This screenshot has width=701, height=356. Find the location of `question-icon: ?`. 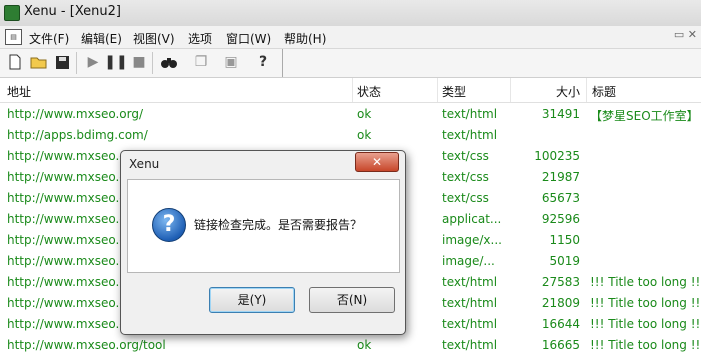

question-icon: ? is located at coordinates (169, 225).